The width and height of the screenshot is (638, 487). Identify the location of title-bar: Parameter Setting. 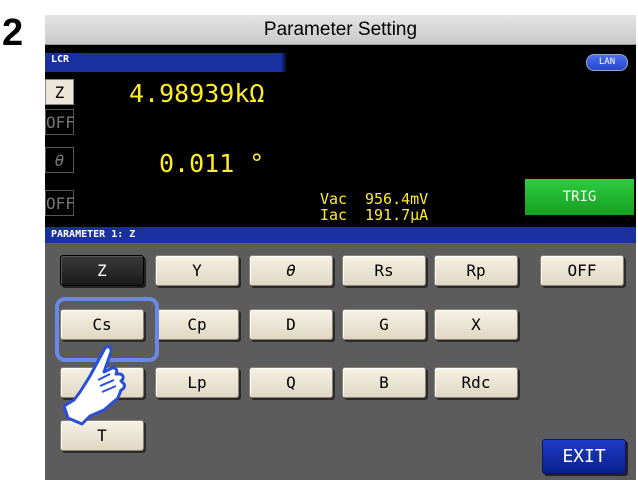
(340, 30).